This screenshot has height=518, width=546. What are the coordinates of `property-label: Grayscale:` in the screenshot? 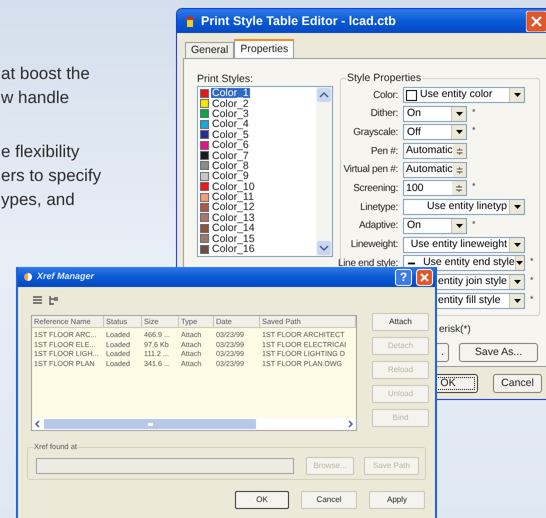 It's located at (375, 133).